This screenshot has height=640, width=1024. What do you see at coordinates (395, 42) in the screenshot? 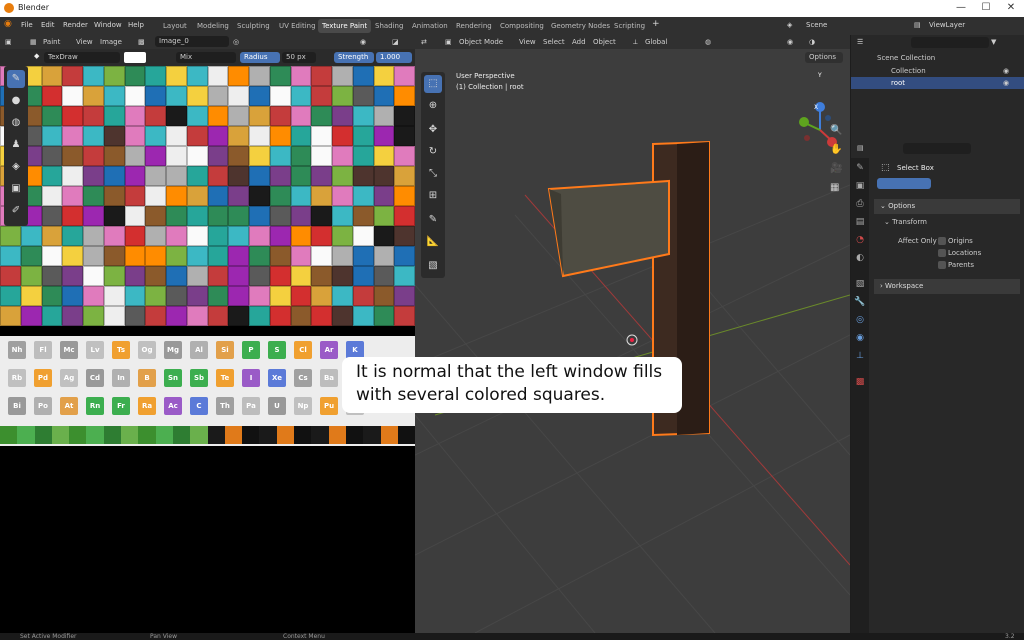
I see `view-settings-icon: ◪` at bounding box center [395, 42].